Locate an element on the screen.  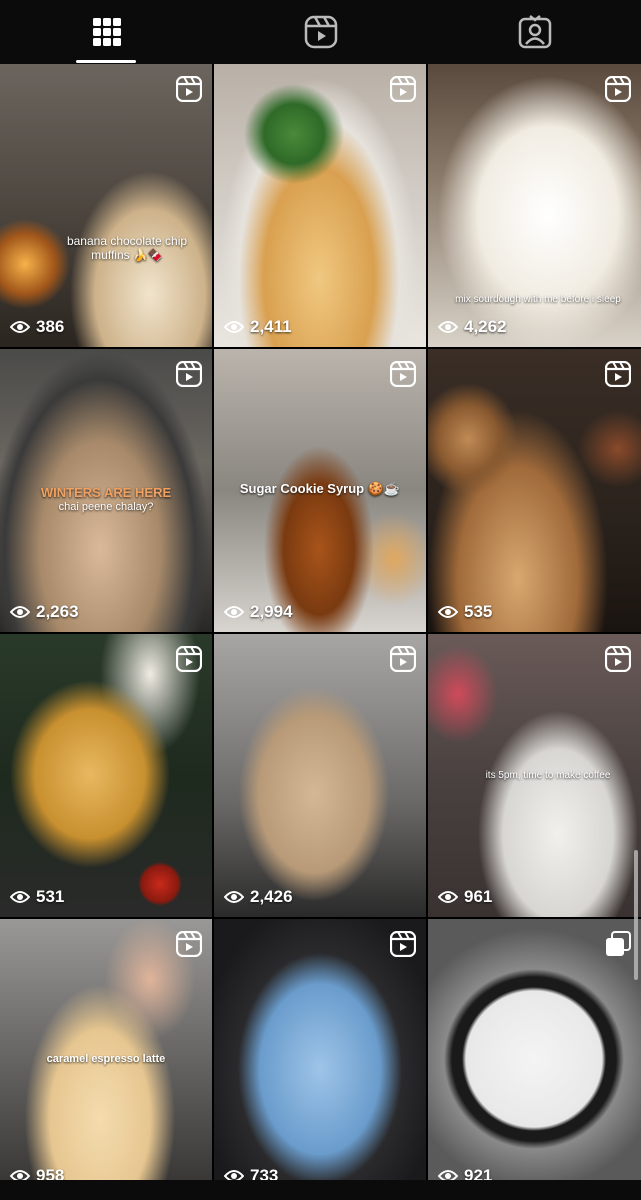
view-count: 4,262 is located at coordinates (472, 327).